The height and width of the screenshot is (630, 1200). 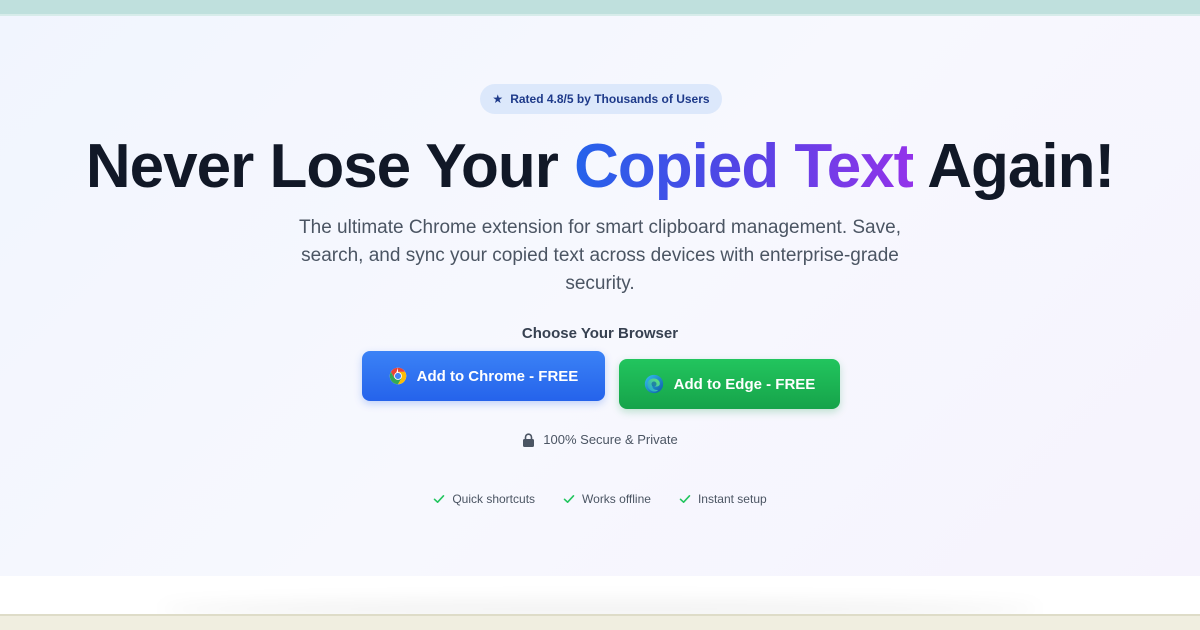 What do you see at coordinates (616, 499) in the screenshot?
I see `feature-label: Works offline` at bounding box center [616, 499].